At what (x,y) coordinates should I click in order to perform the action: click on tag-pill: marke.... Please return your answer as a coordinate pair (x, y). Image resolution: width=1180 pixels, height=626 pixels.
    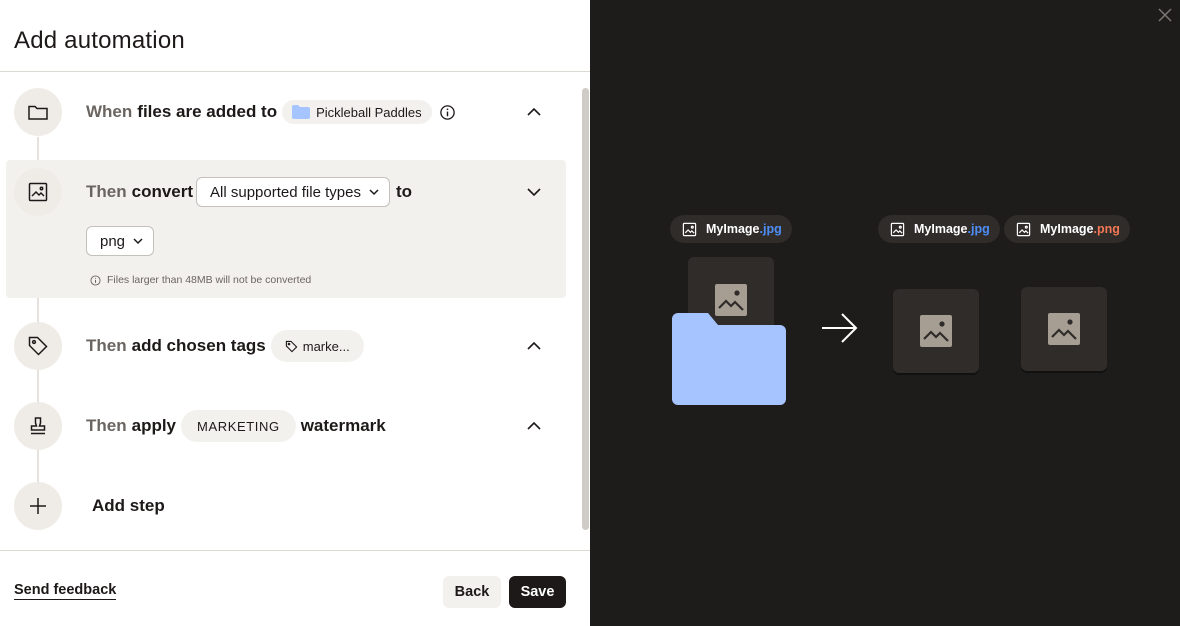
    Looking at the image, I should click on (317, 346).